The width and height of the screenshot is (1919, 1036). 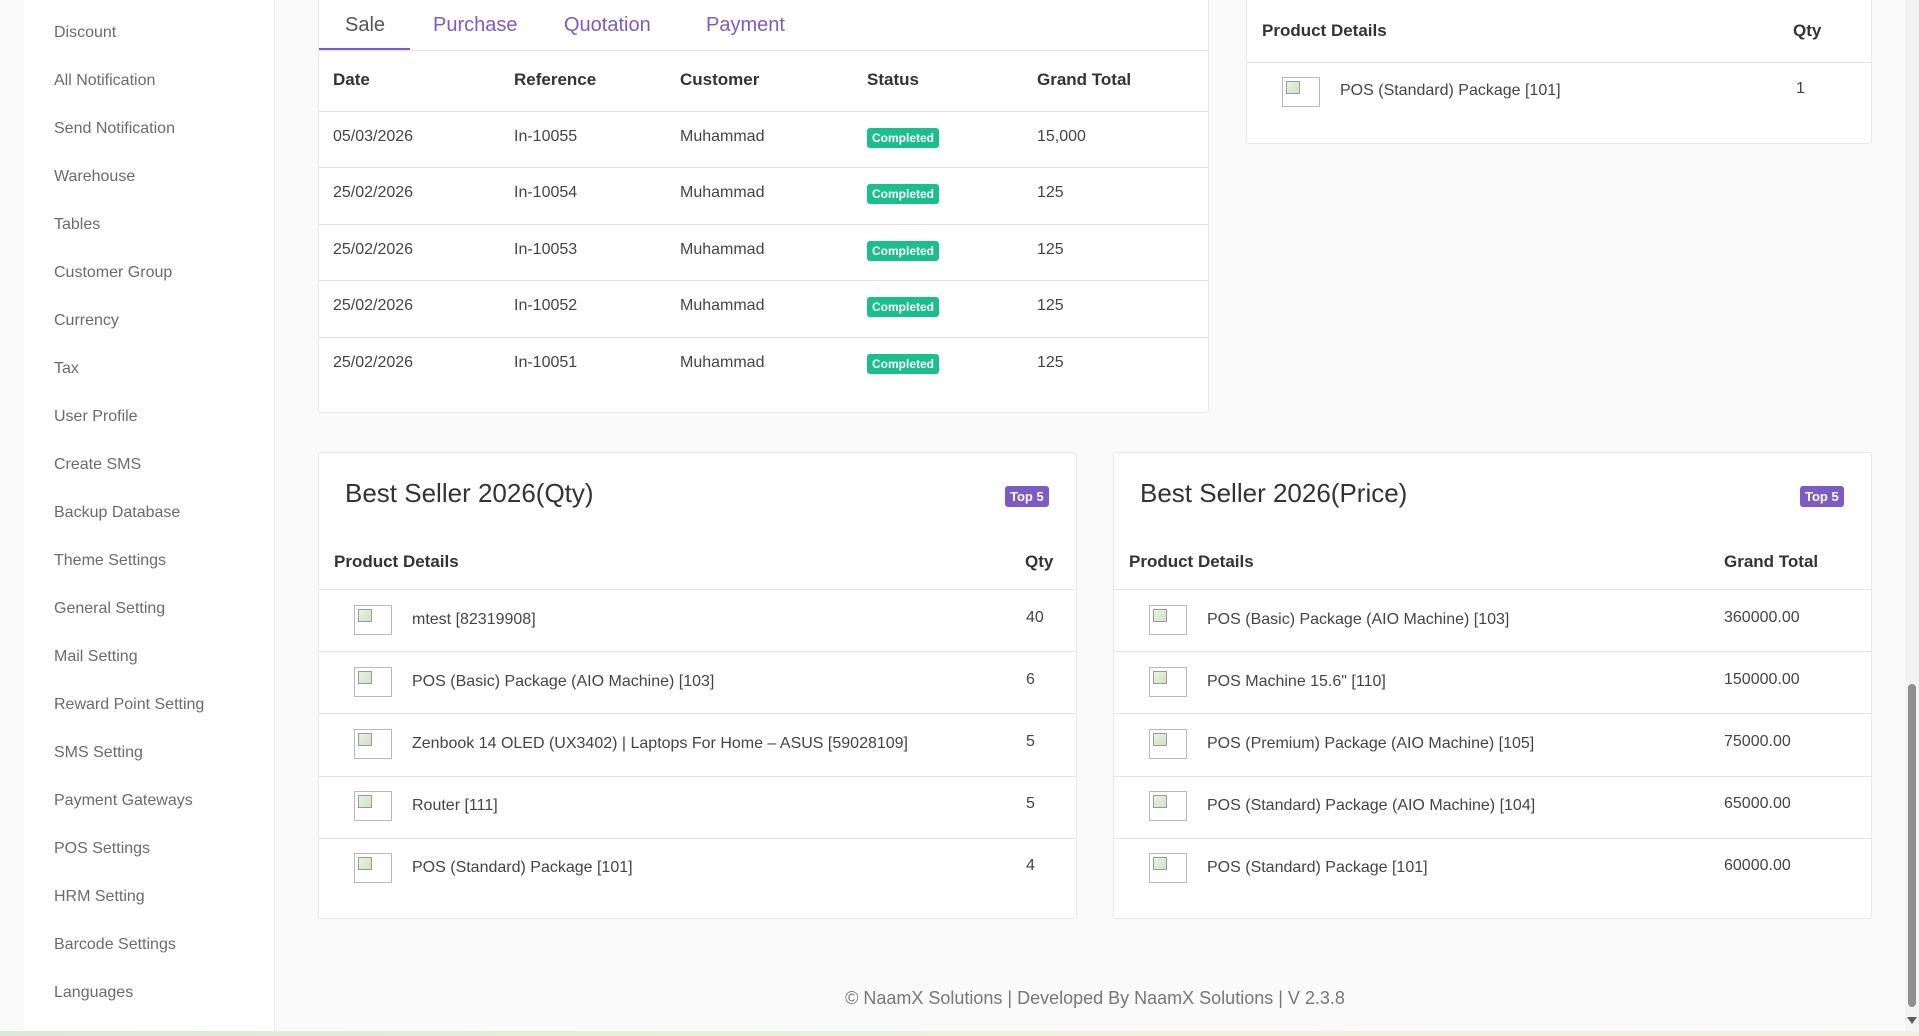 What do you see at coordinates (1757, 741) in the screenshot?
I see `product-grand-total: 75000.00` at bounding box center [1757, 741].